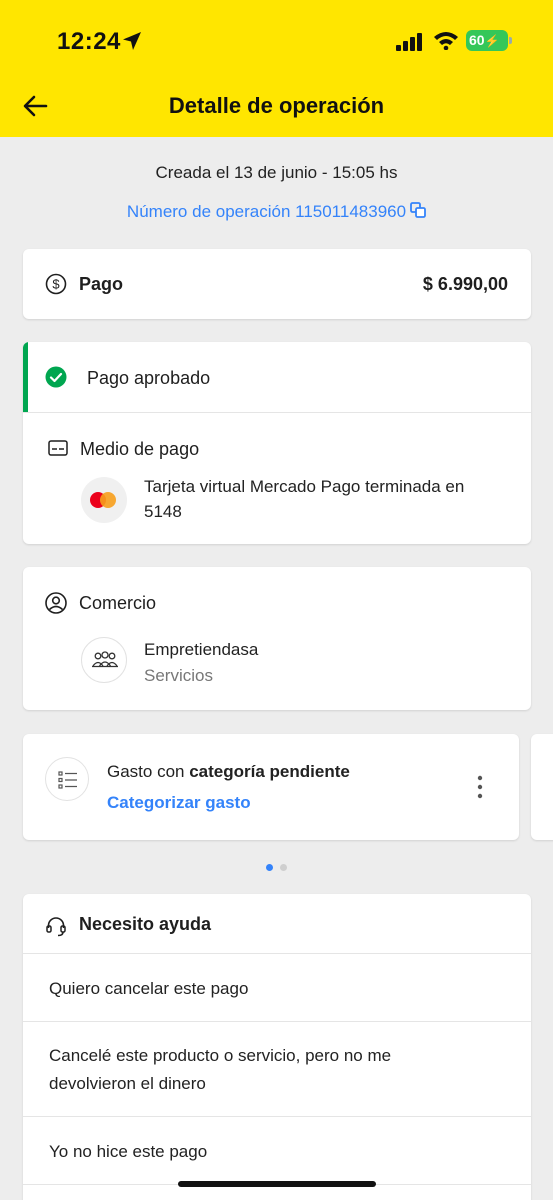 This screenshot has width=553, height=1200. What do you see at coordinates (409, 42) in the screenshot?
I see `cellular-signal-icon` at bounding box center [409, 42].